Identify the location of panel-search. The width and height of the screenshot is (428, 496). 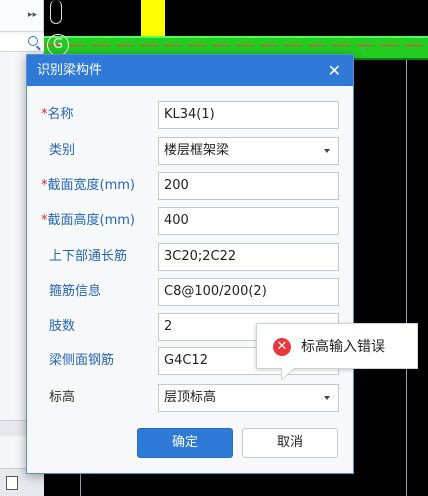
(22, 43).